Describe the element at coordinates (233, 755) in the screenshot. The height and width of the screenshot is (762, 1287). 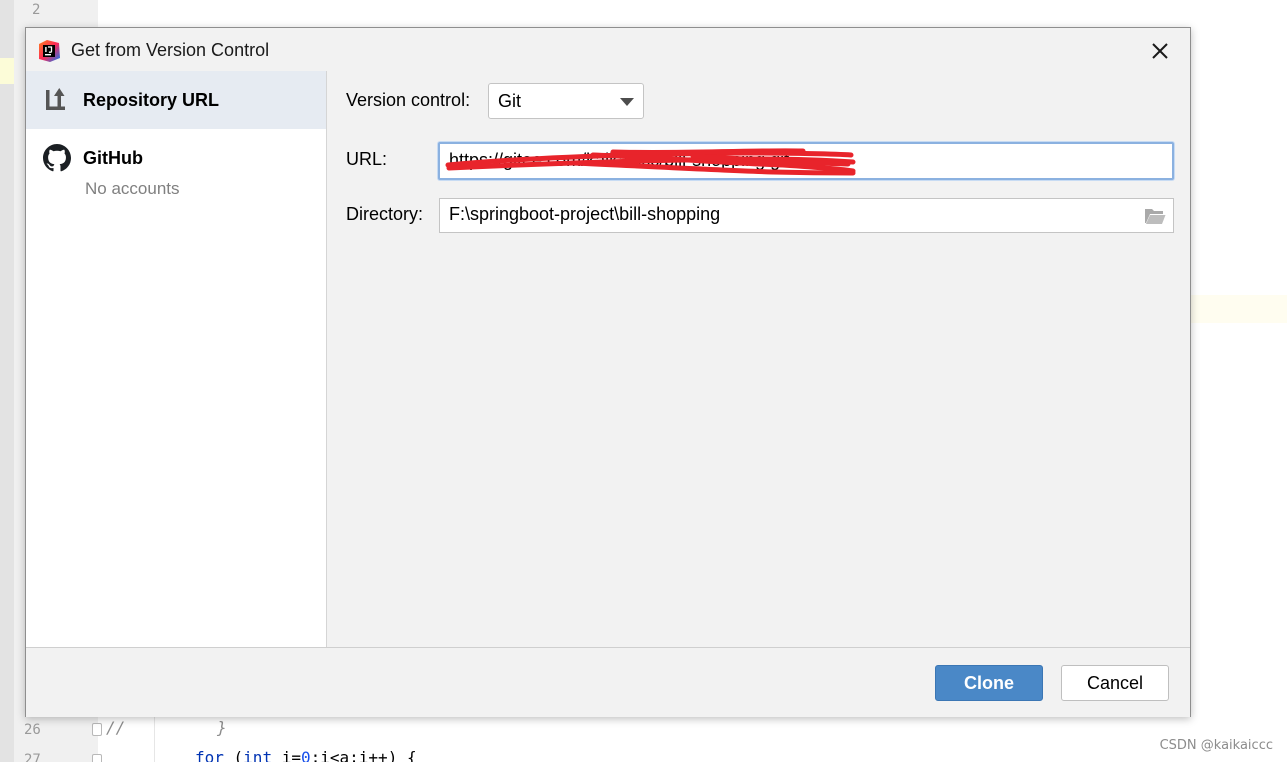
I see `code-text: (` at that location.